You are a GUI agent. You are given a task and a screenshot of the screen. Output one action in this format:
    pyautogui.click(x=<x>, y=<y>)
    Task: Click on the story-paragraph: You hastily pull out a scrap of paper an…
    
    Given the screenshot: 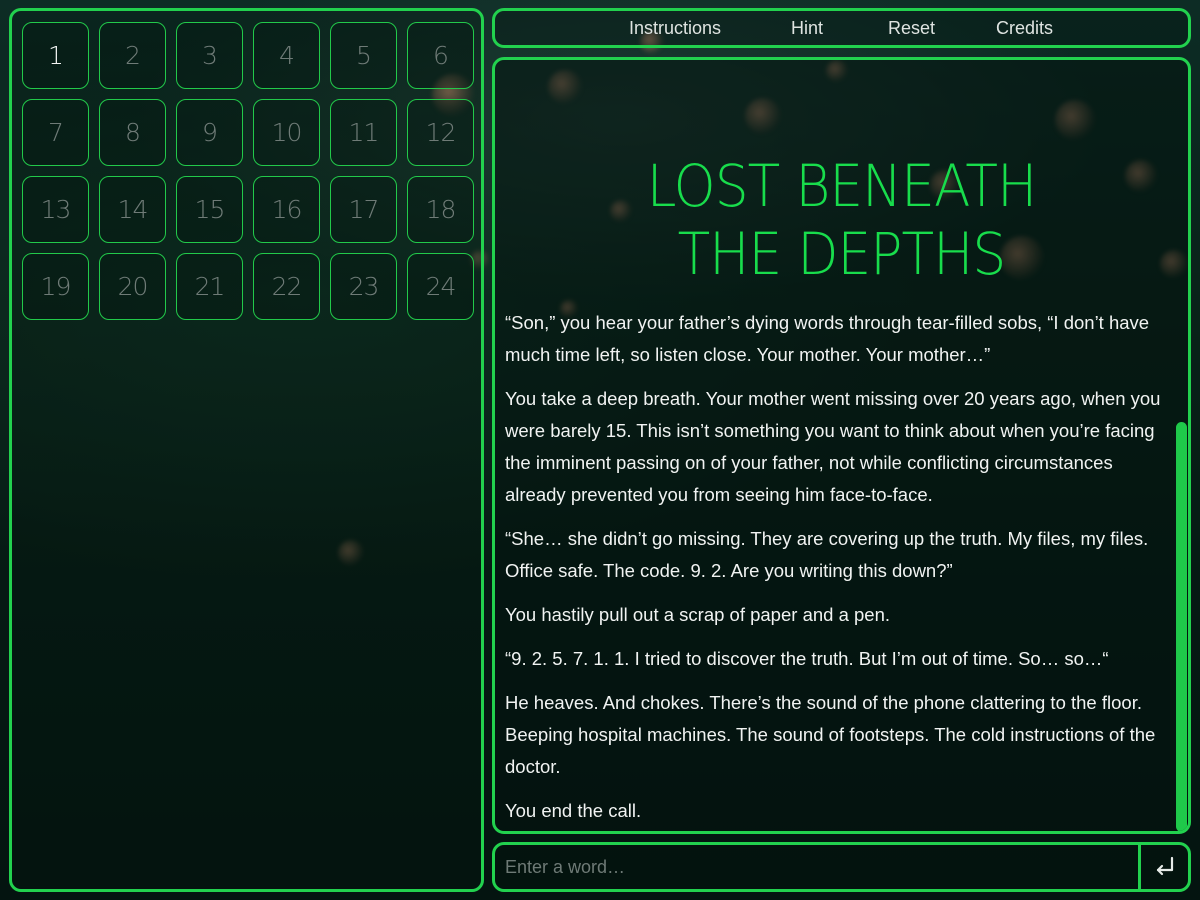 What is the action you would take?
    pyautogui.click(x=698, y=614)
    